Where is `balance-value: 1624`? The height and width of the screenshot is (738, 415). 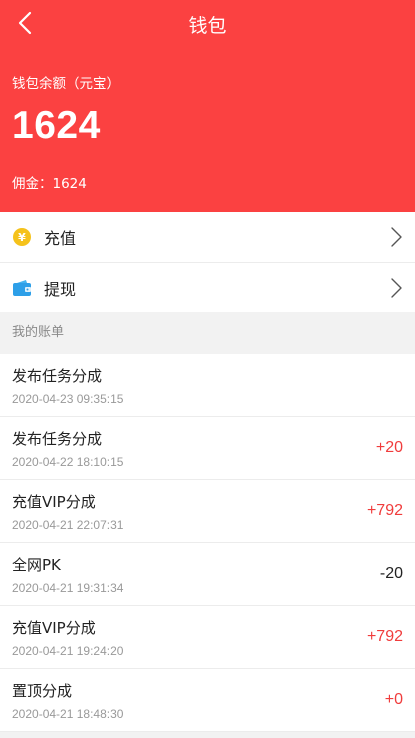
balance-value: 1624 is located at coordinates (56, 125).